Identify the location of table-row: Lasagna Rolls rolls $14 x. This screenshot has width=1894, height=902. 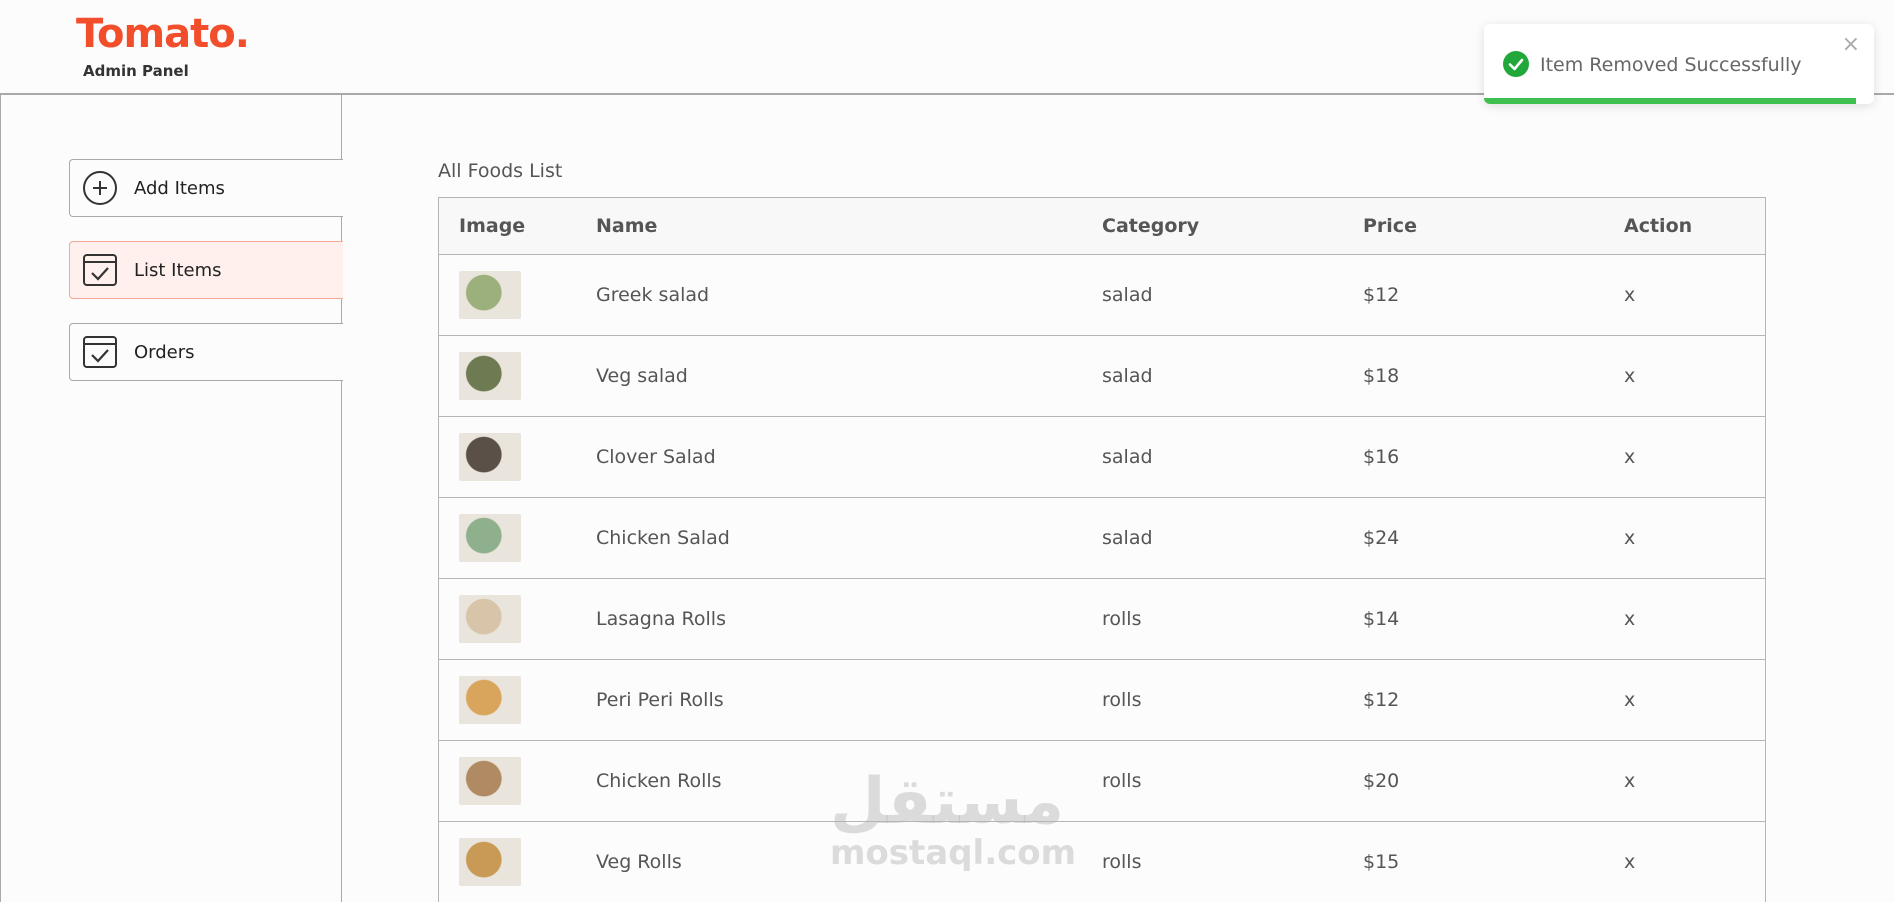
(1102, 619).